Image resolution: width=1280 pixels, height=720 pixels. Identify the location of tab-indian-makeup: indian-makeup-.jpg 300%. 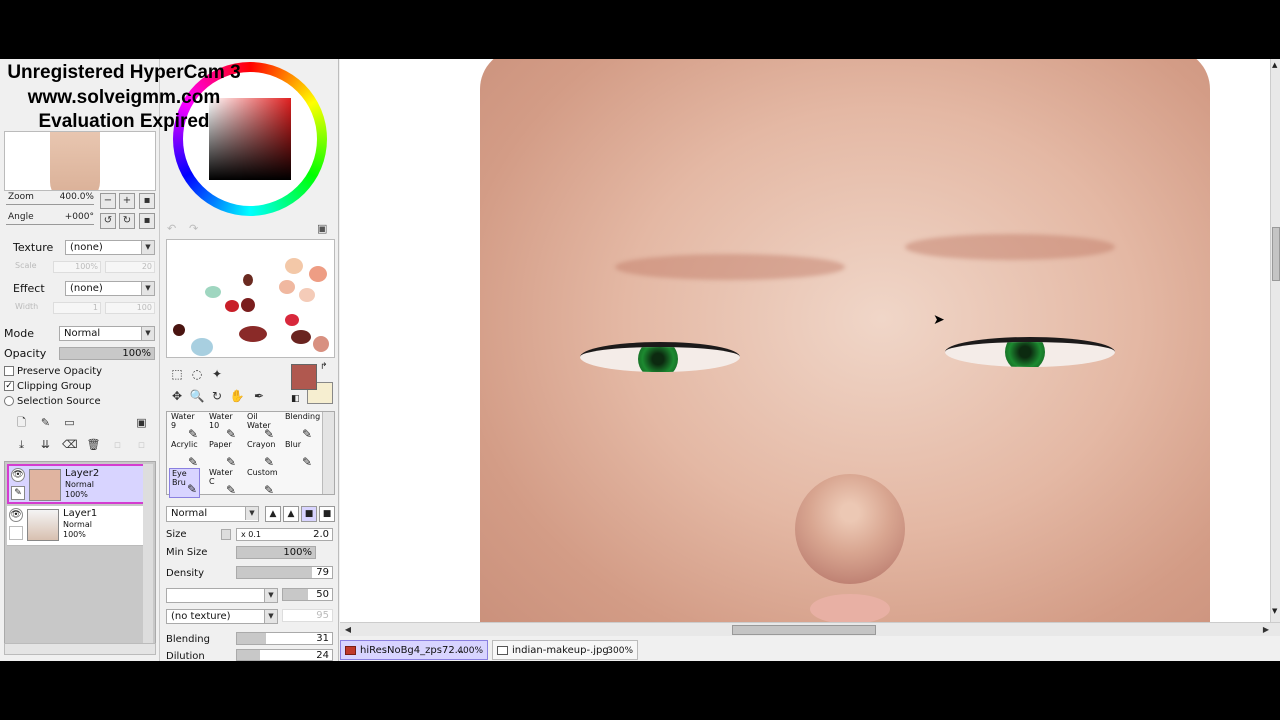
(565, 650).